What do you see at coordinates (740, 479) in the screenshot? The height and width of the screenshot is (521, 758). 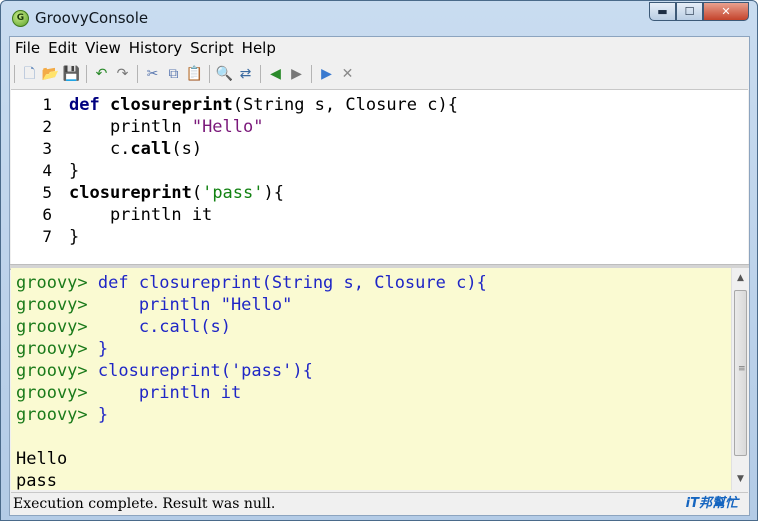 I see `scroll-down-arrow-icon: ▼` at bounding box center [740, 479].